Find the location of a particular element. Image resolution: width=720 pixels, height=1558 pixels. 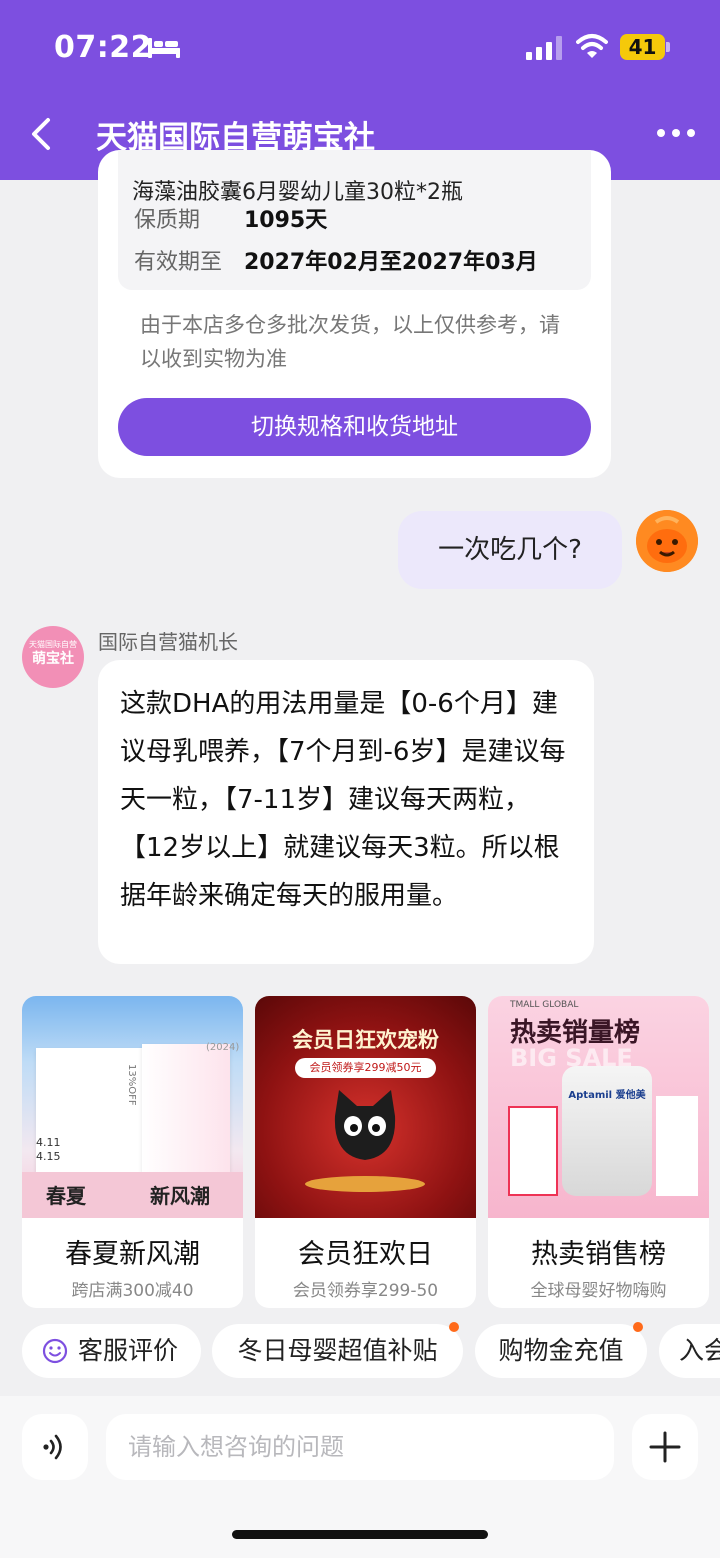

bot-avatar: 天猫国际自营 萌宝社 is located at coordinates (53, 657).